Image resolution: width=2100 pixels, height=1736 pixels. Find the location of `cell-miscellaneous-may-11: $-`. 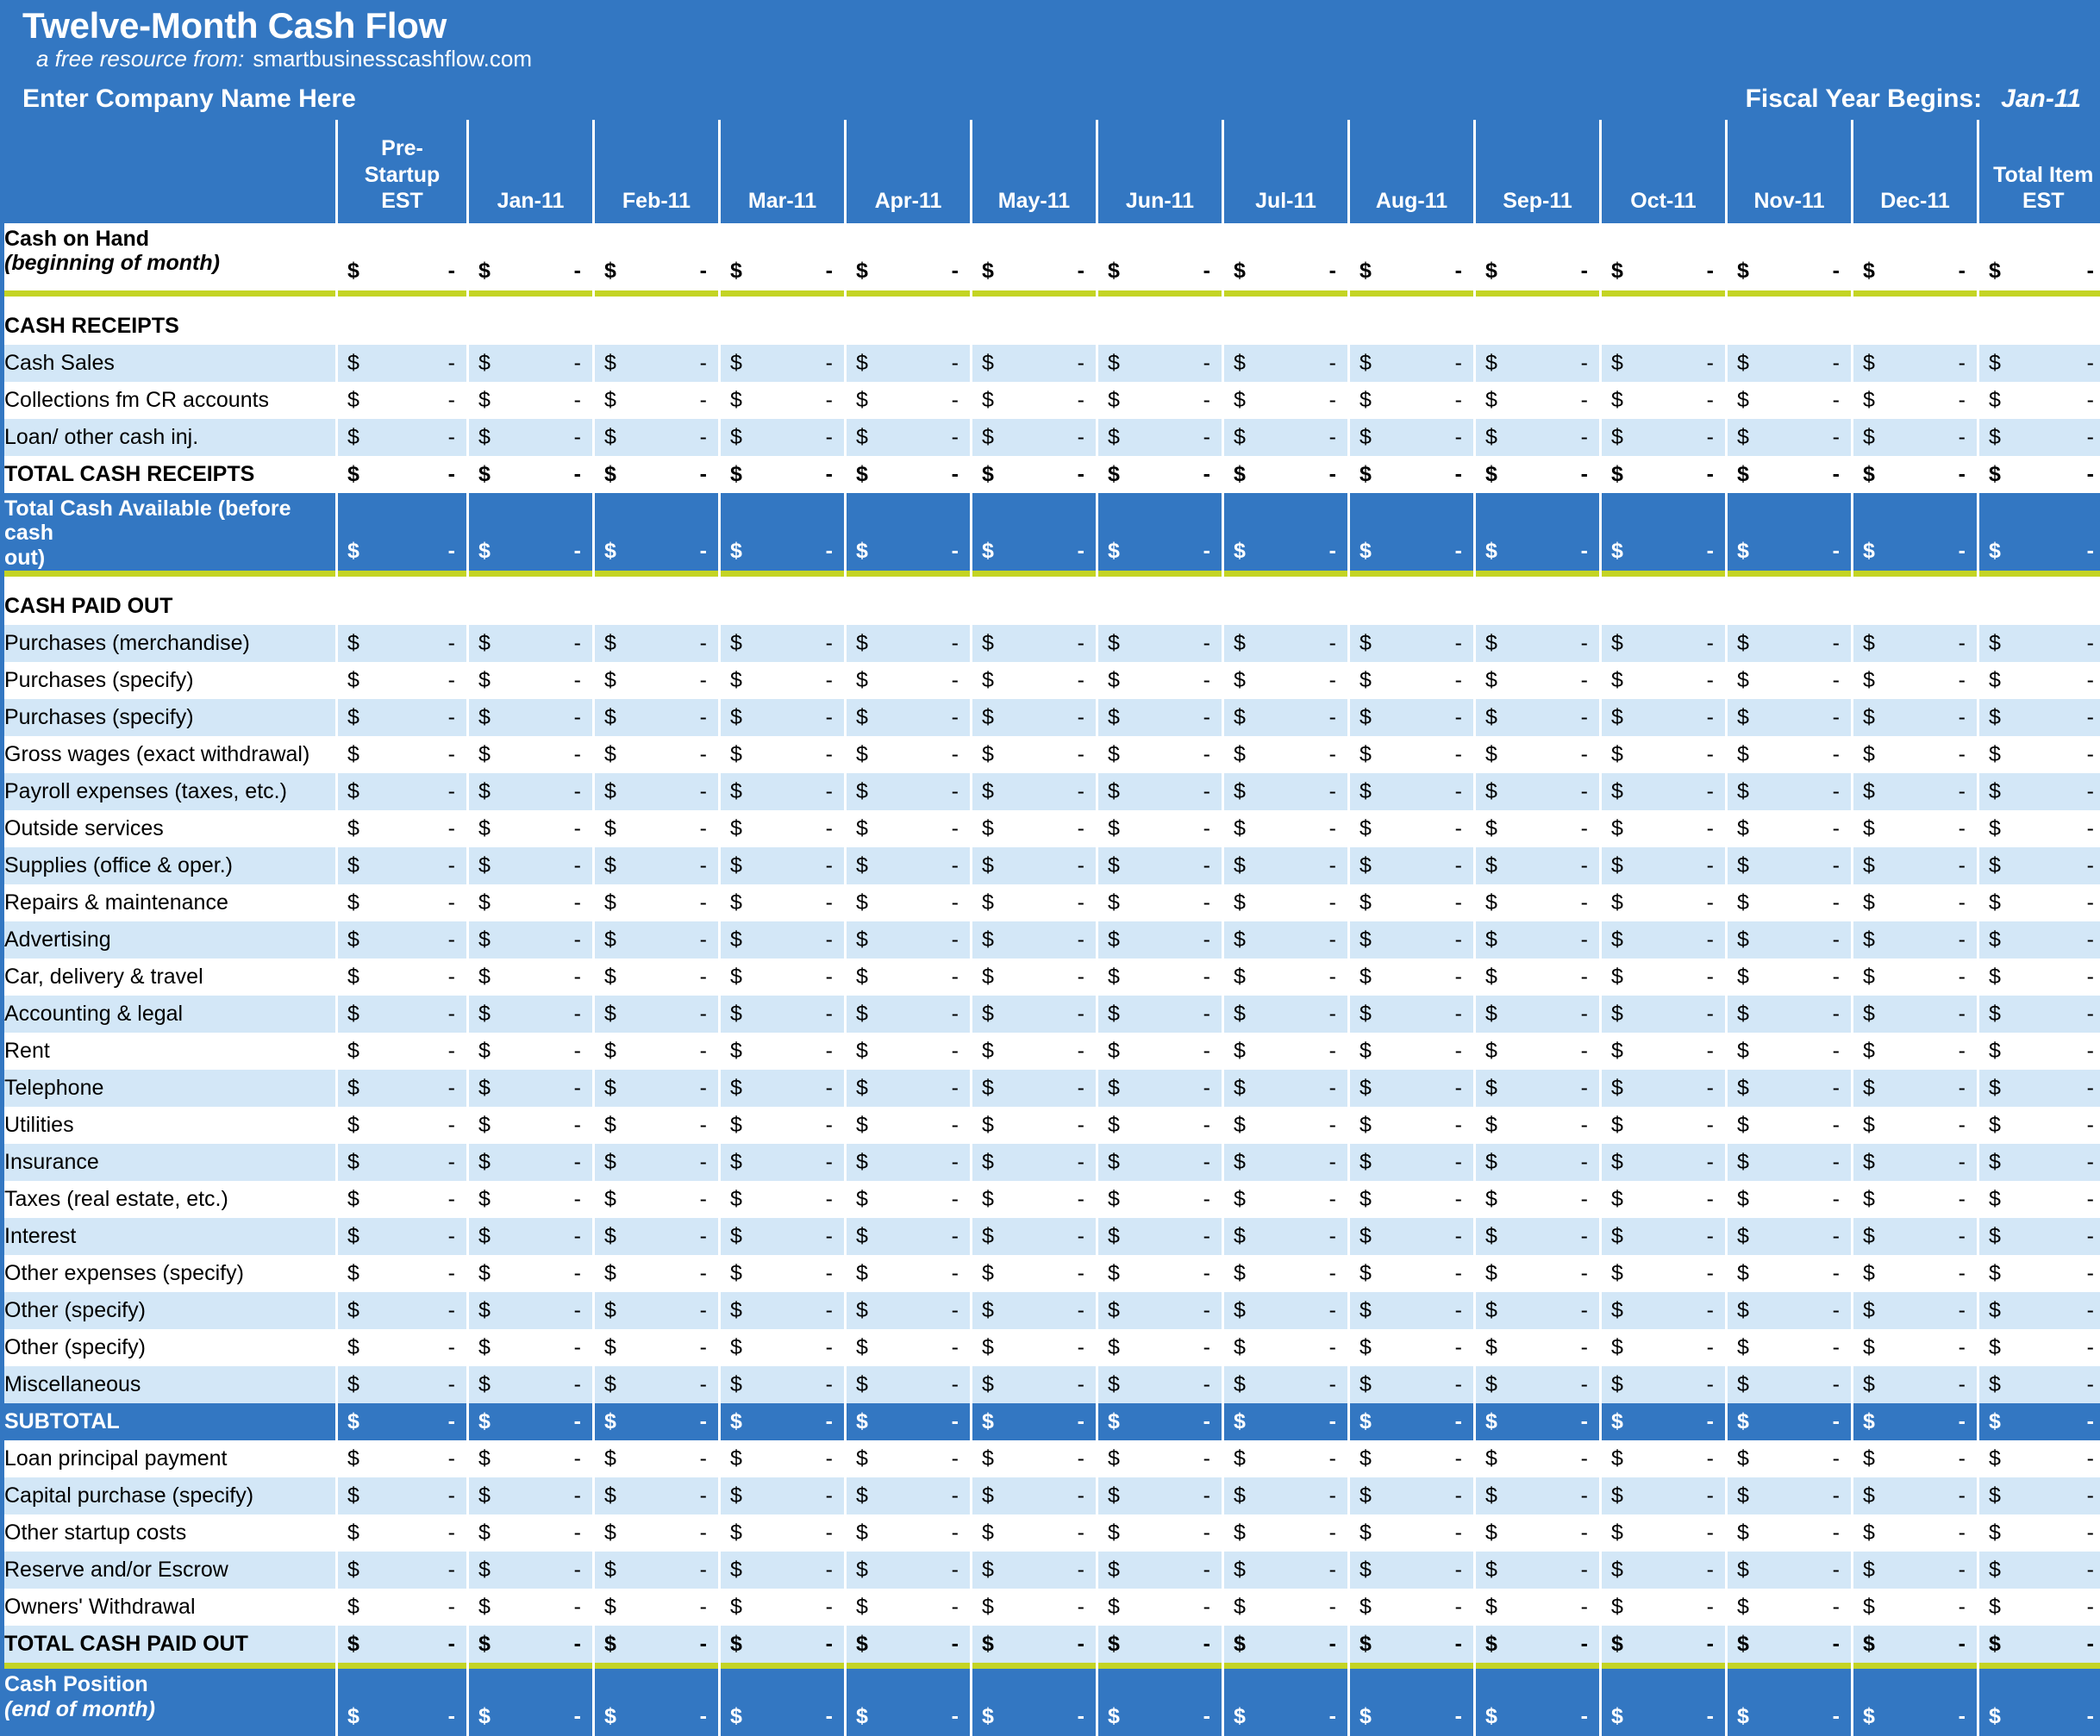

cell-miscellaneous-may-11: $- is located at coordinates (1034, 1384).